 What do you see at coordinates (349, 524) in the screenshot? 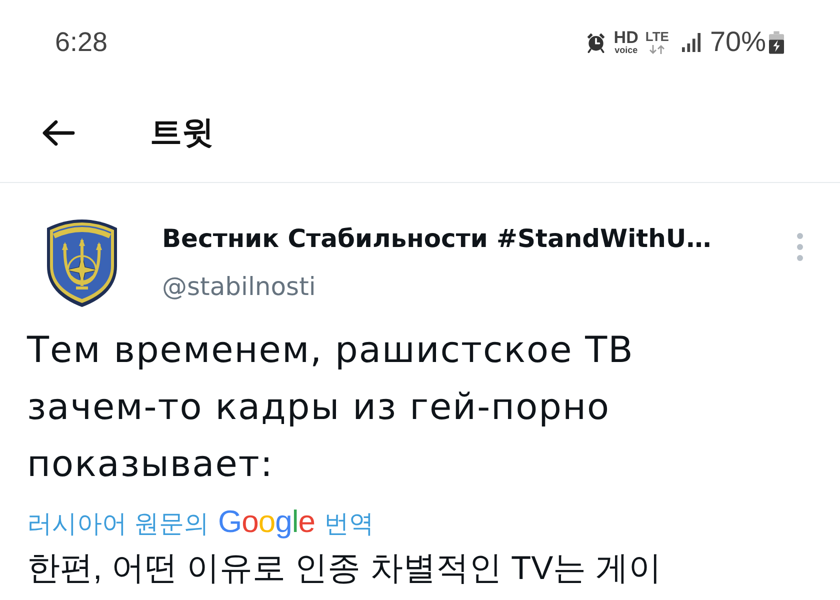
I see `translation-label: 번역` at bounding box center [349, 524].